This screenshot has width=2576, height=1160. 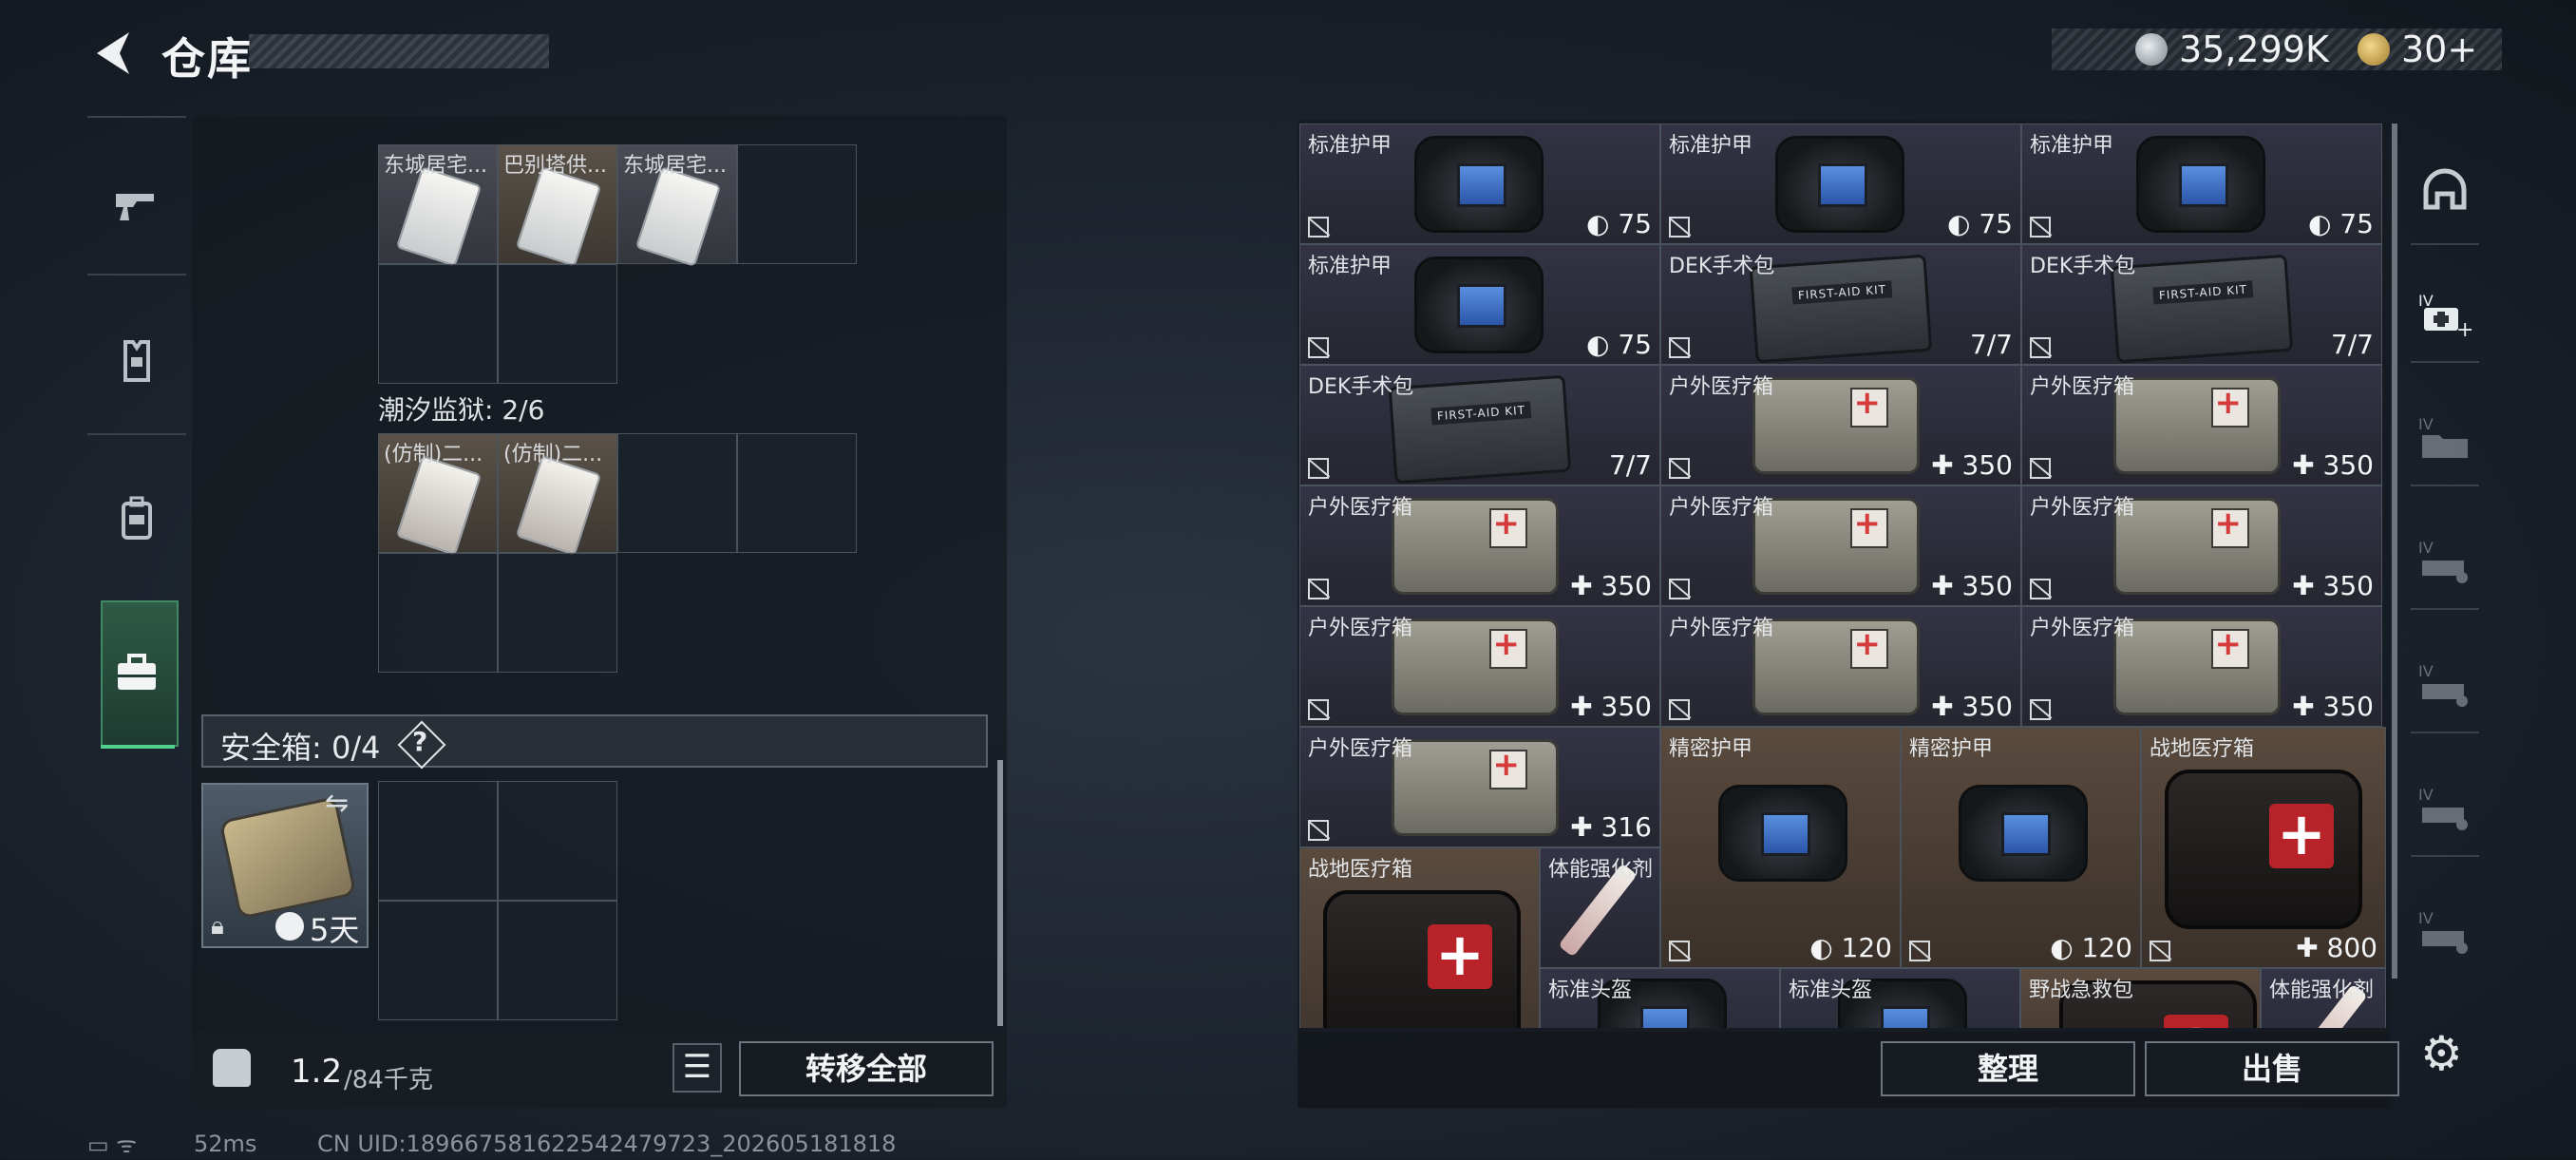 What do you see at coordinates (2394, 551) in the screenshot?
I see `stash-scrollbar` at bounding box center [2394, 551].